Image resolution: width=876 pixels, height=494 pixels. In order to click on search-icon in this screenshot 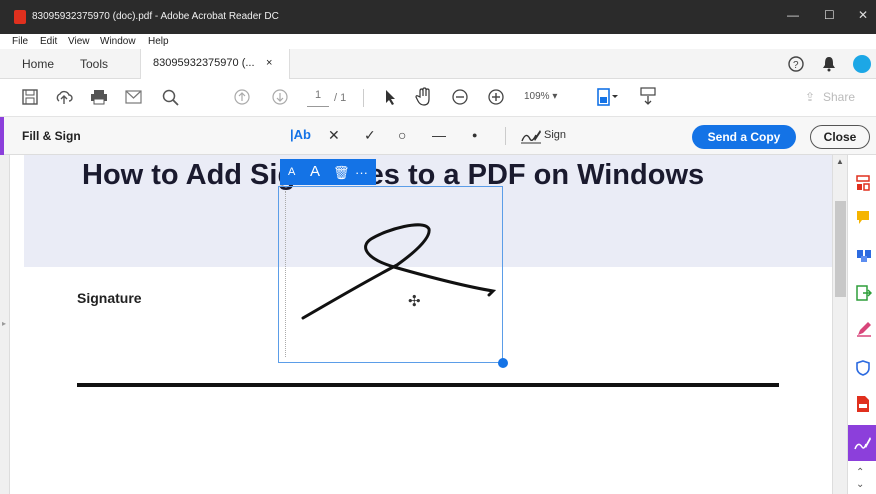, I will do `click(170, 97)`.